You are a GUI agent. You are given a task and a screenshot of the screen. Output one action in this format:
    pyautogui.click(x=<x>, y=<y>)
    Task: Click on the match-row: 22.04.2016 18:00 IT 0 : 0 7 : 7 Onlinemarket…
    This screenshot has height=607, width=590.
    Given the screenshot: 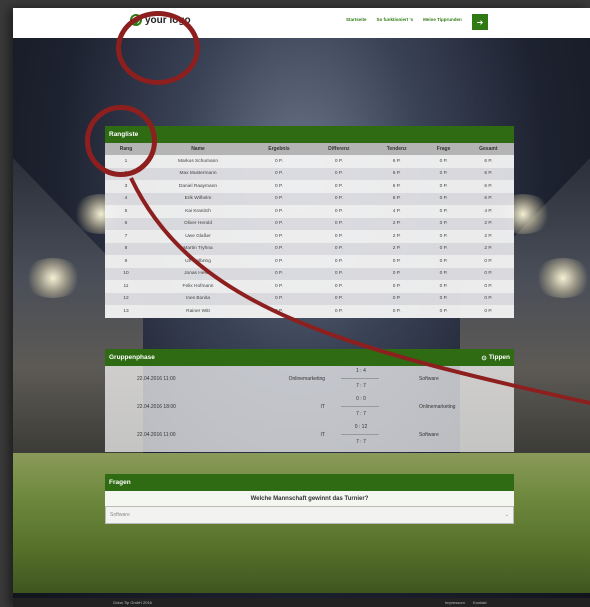 What is the action you would take?
    pyautogui.click(x=309, y=408)
    